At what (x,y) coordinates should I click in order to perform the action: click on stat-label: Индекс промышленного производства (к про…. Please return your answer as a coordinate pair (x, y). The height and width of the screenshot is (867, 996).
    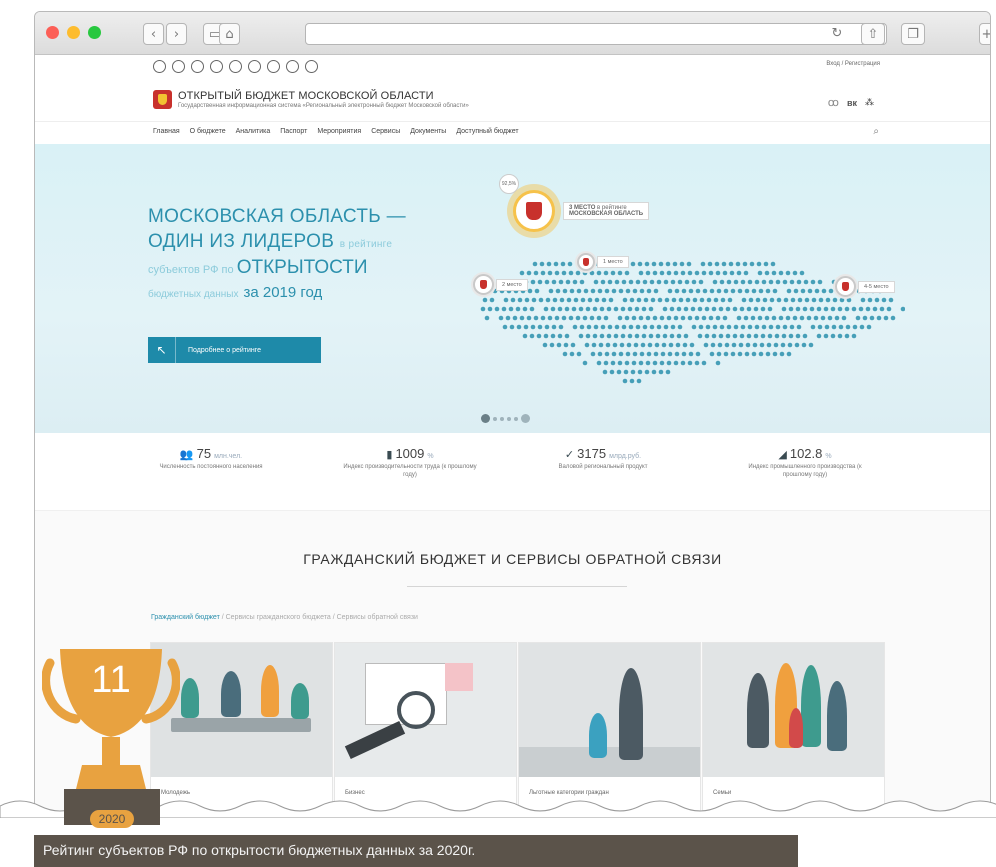
    Looking at the image, I should click on (805, 471).